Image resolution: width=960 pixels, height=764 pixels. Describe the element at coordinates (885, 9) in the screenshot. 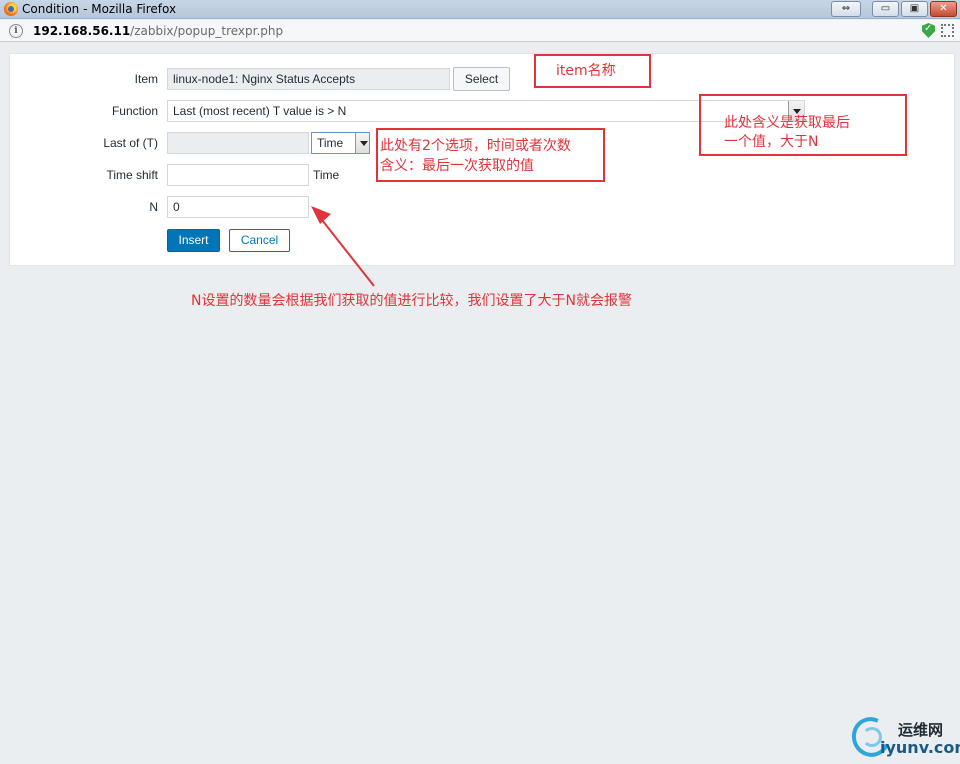

I see `minimize-button: ▭` at that location.